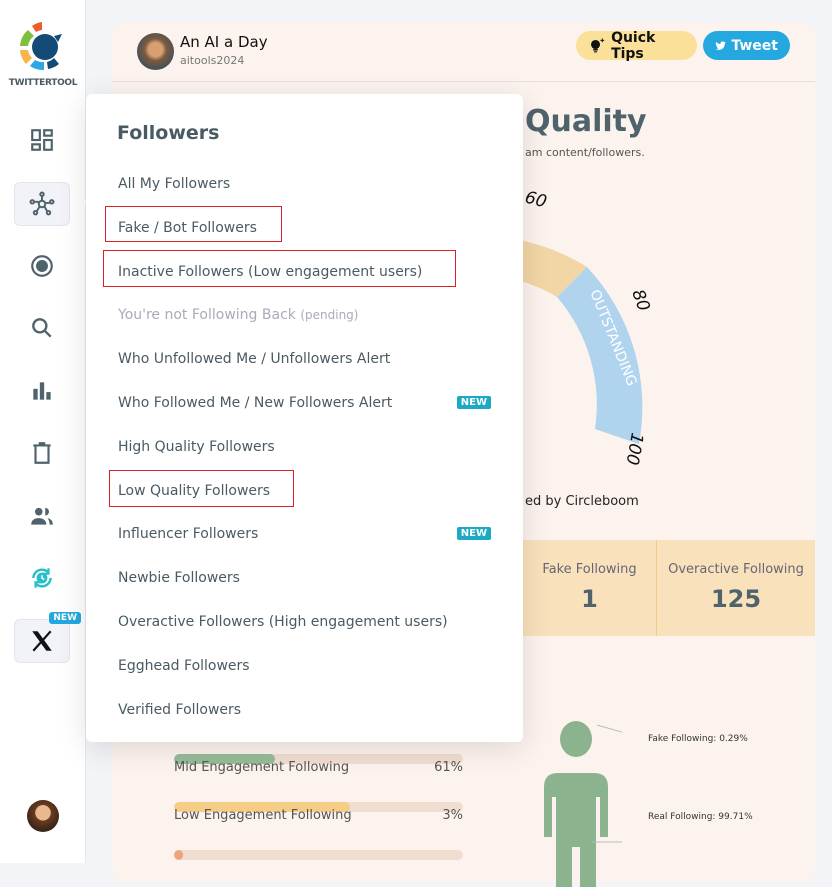 This screenshot has height=887, width=832. I want to click on sidebar-item-x: NEW, so click(47, 637).